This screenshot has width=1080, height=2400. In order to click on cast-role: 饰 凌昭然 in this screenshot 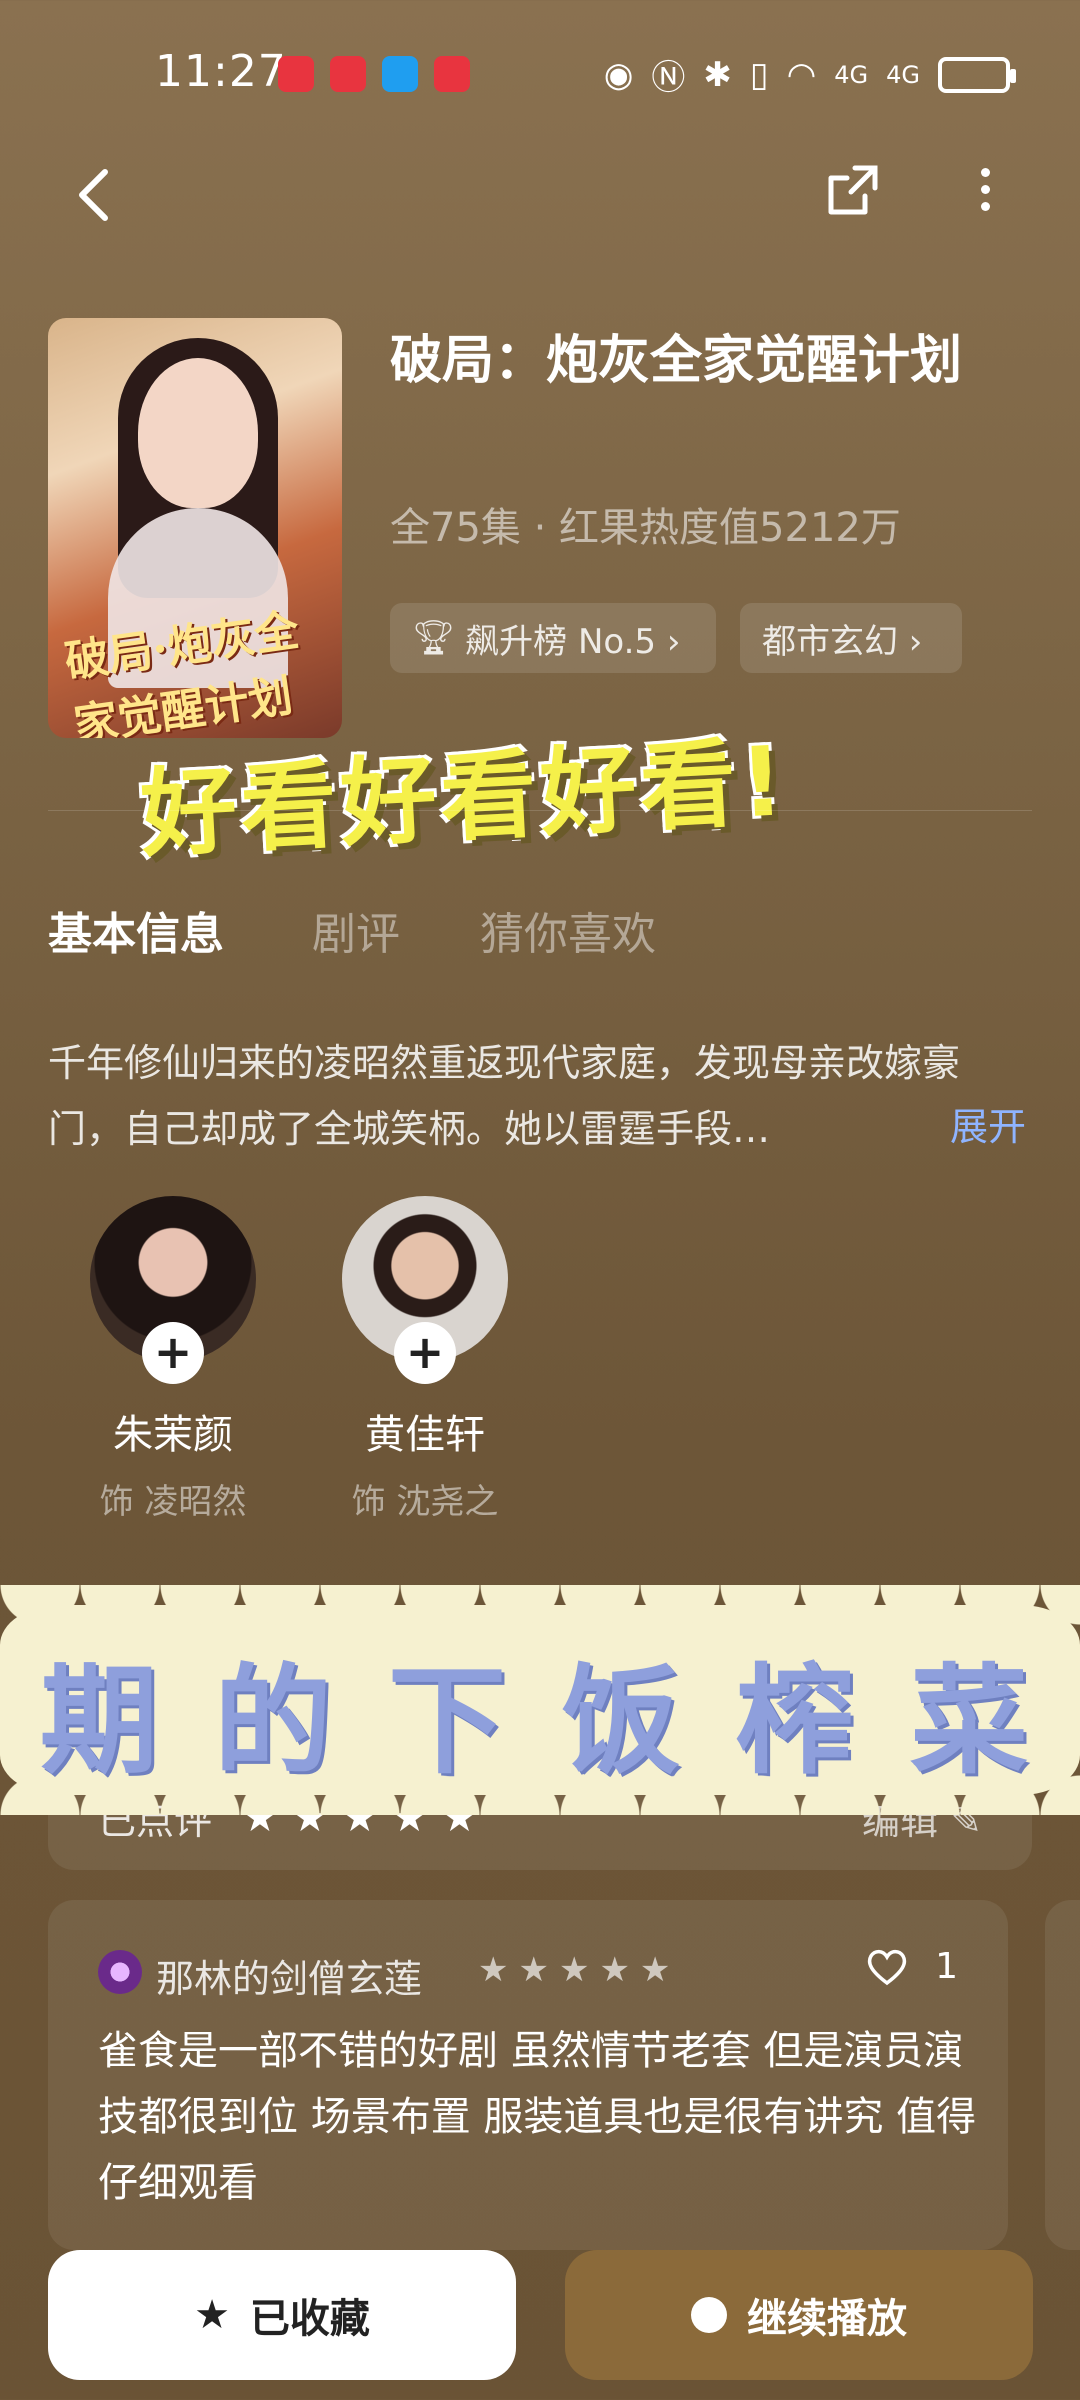, I will do `click(173, 1502)`.